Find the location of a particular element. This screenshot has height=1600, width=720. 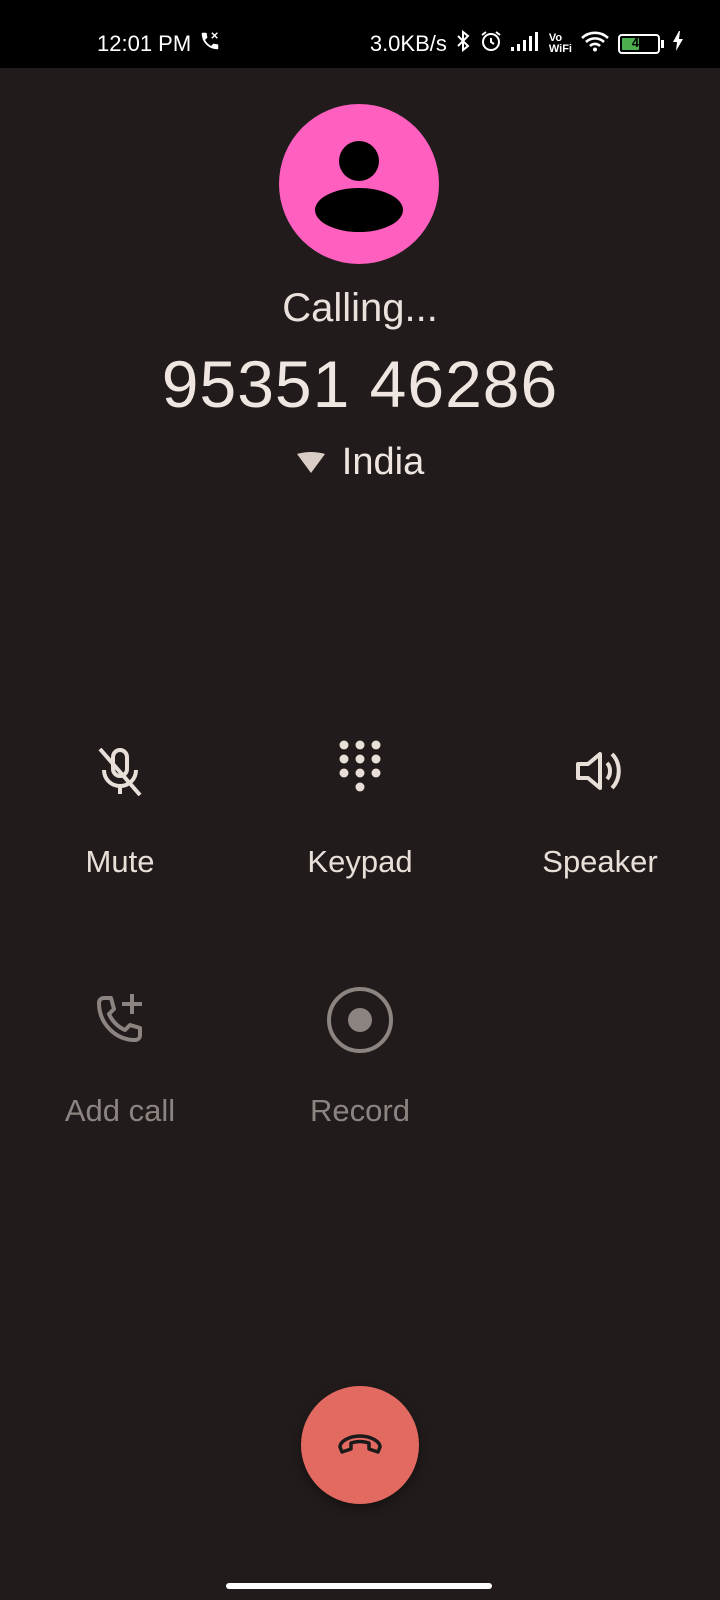

caller-location: India is located at coordinates (360, 462).